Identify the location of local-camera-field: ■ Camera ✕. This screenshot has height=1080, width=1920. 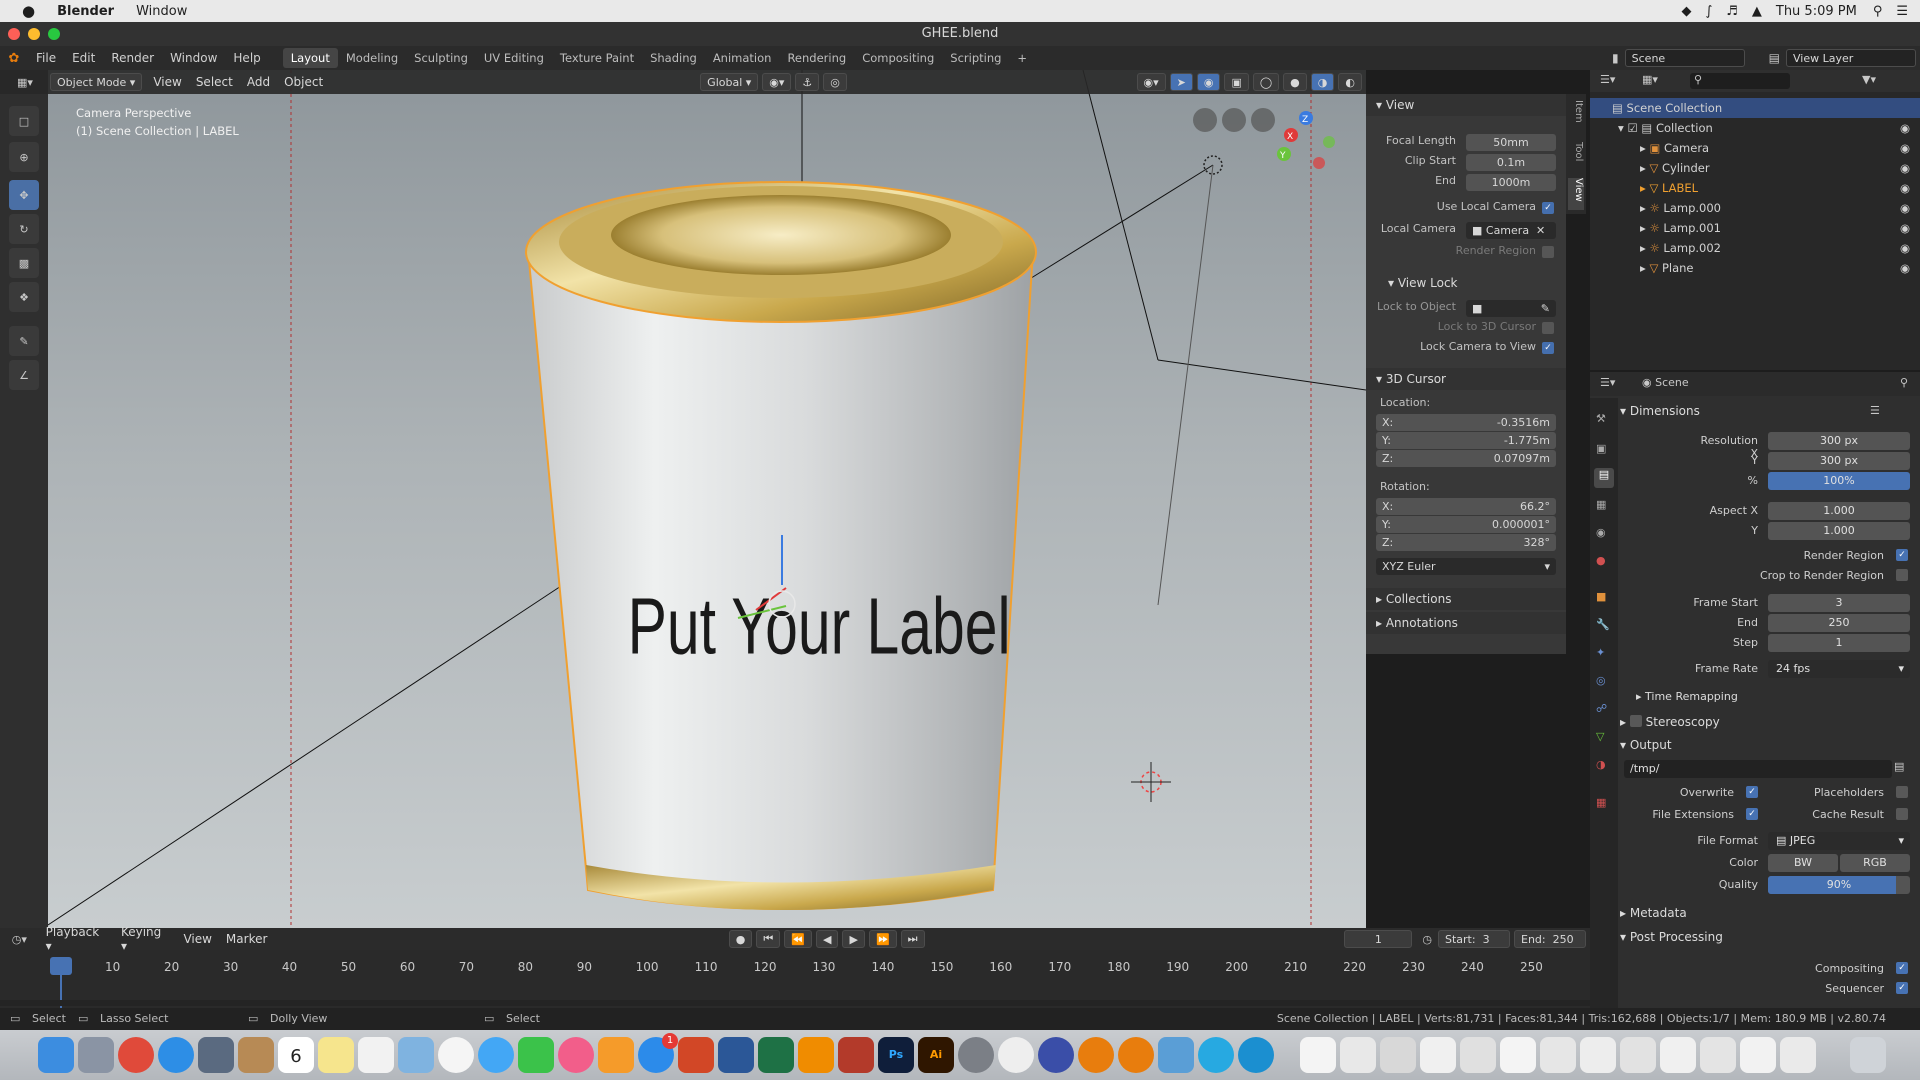
(1511, 230).